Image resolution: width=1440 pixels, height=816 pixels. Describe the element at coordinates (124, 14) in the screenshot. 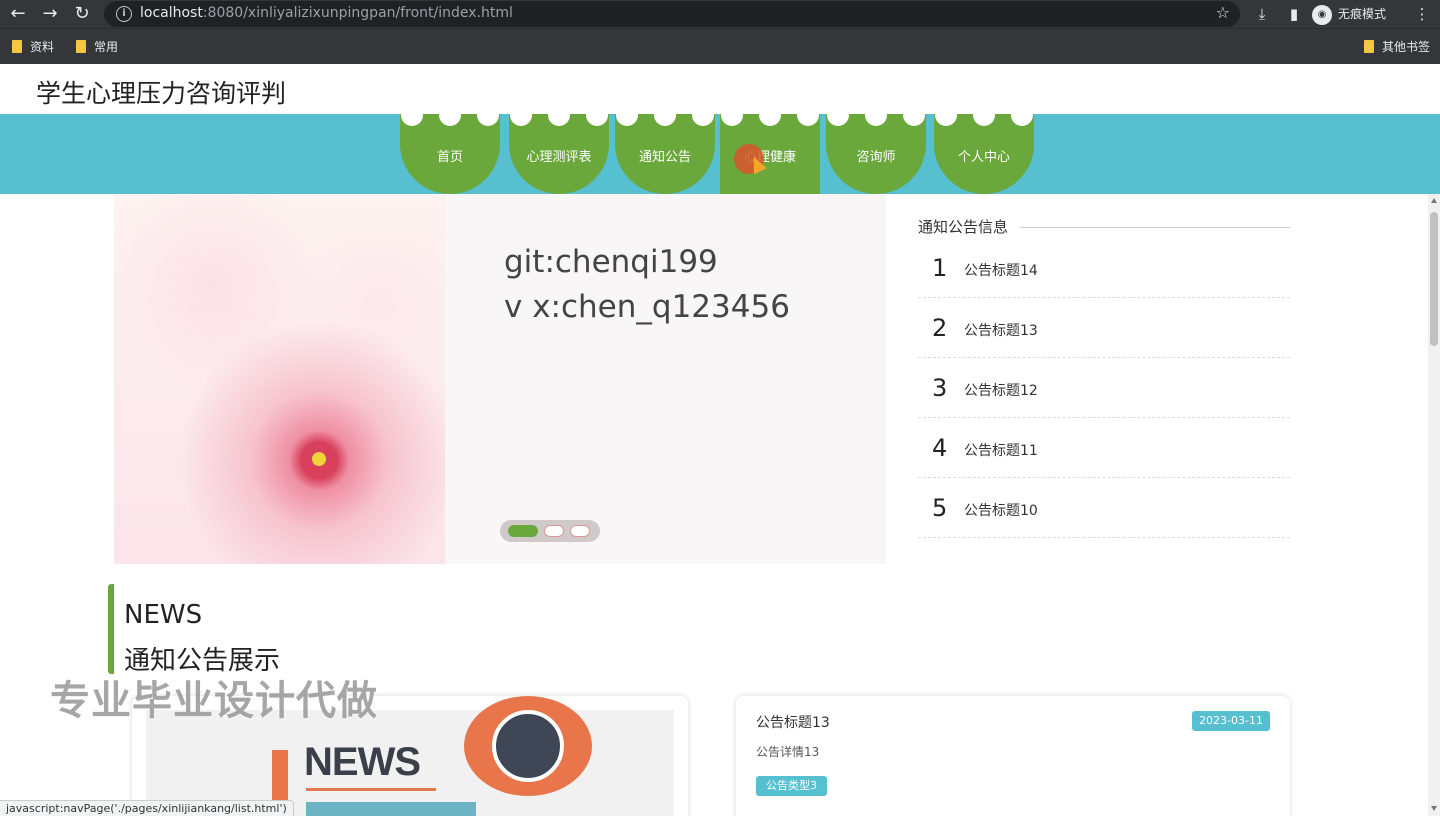

I see `info-icon: i` at that location.